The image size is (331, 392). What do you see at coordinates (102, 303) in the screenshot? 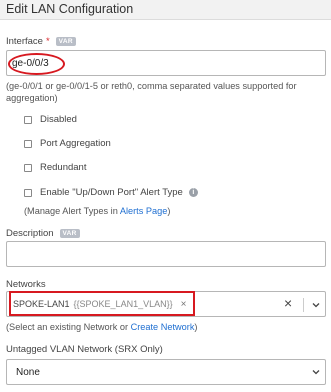
I see `highlight-rectangle` at bounding box center [102, 303].